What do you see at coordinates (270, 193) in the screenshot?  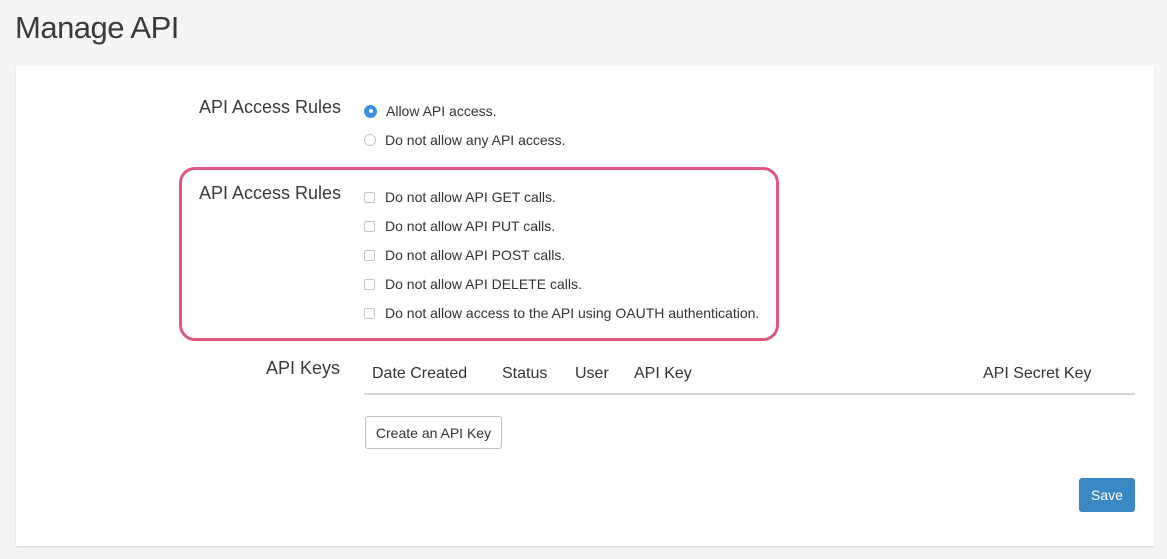 I see `call-rules-label: API Access Rules` at bounding box center [270, 193].